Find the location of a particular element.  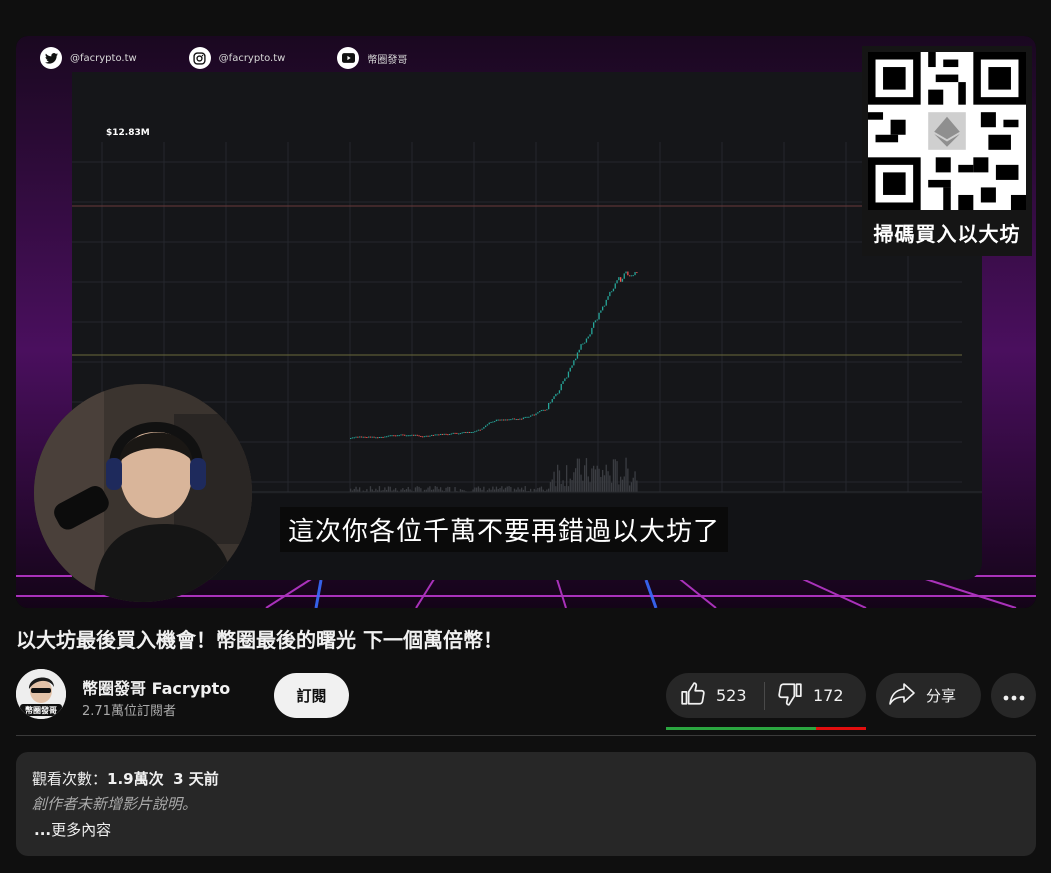

channel-avatar: 幣圈發哥 is located at coordinates (41, 694).